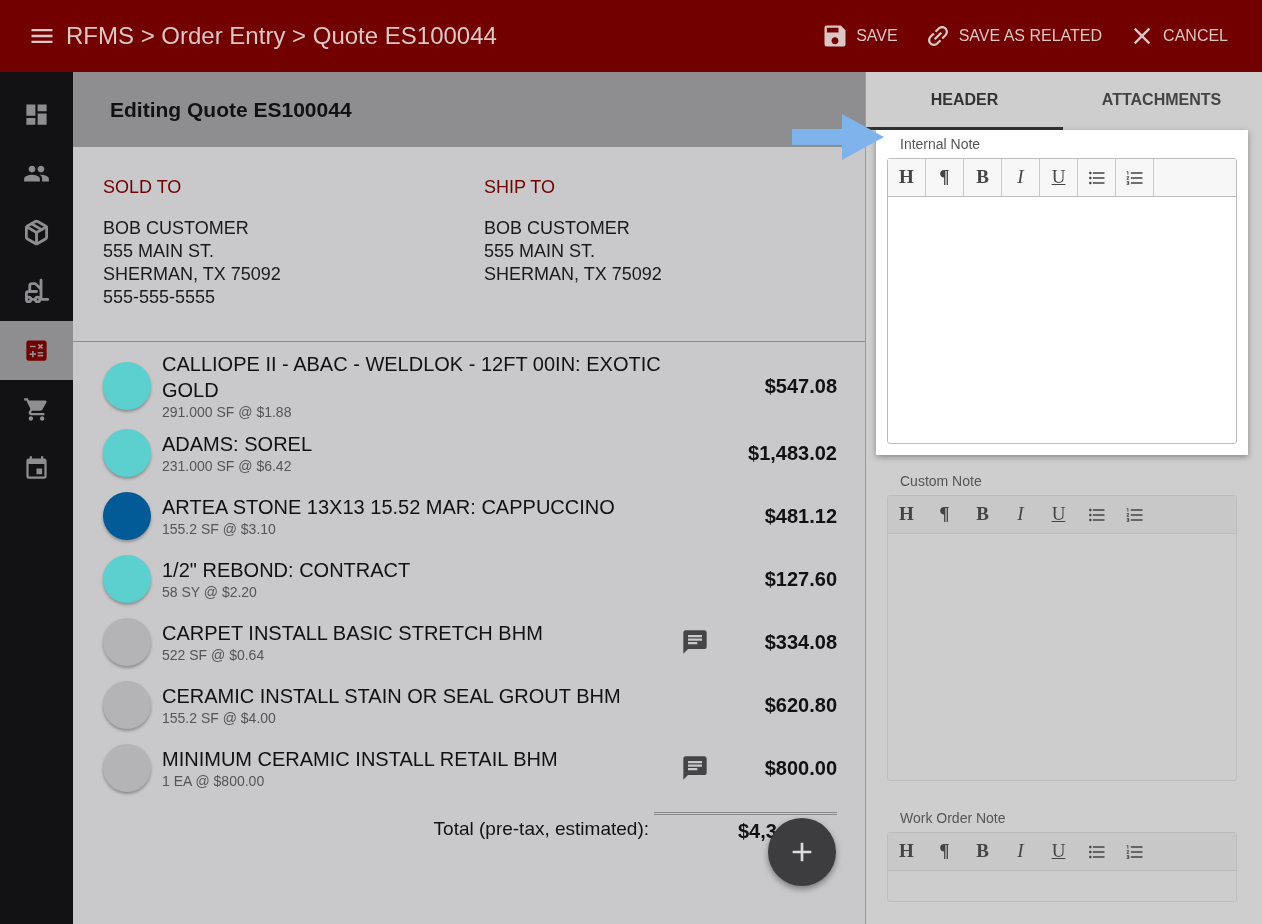 The image size is (1262, 924). I want to click on item-detail: 58 SY @ $2.20, so click(210, 591).